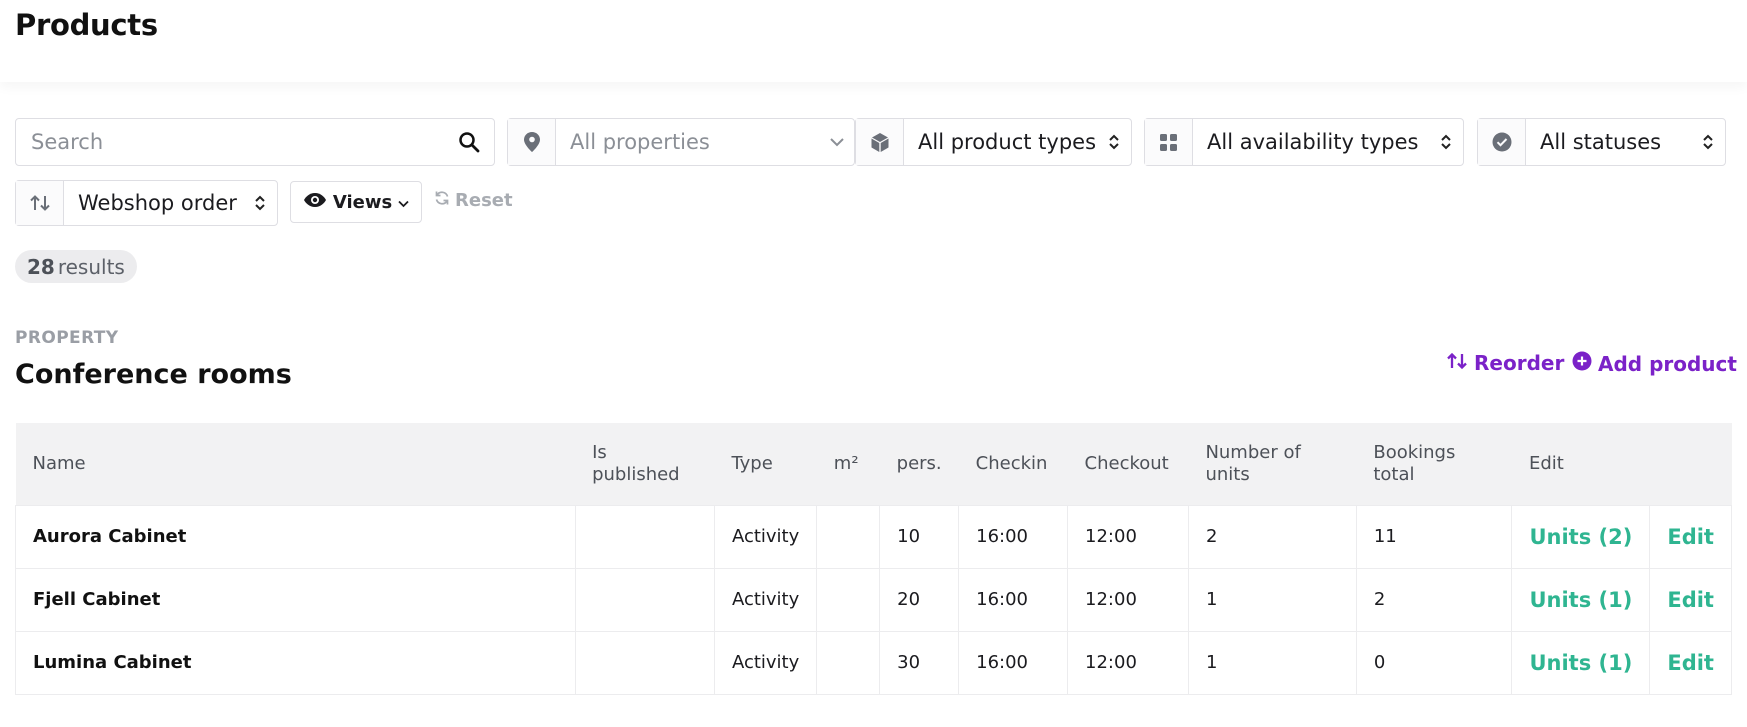 The image size is (1747, 727). Describe the element at coordinates (1313, 142) in the screenshot. I see `availability-types-value: All availability types` at that location.